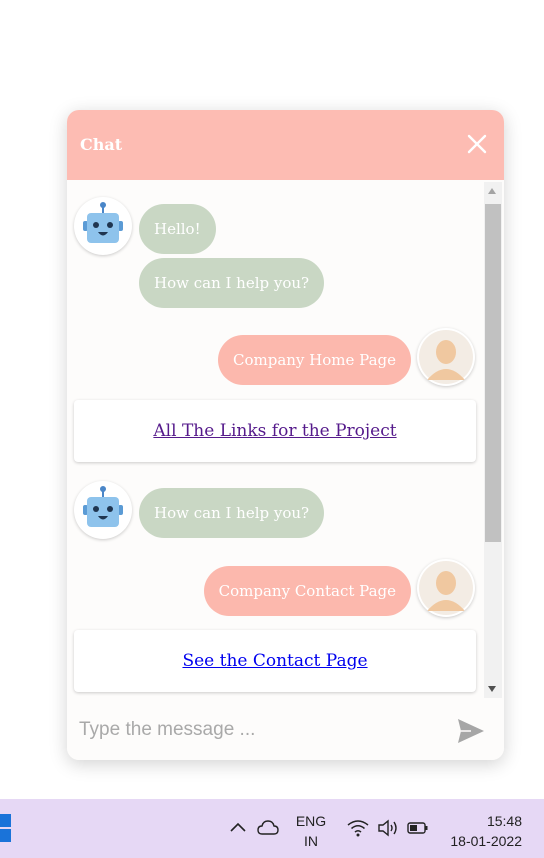 The height and width of the screenshot is (858, 544). Describe the element at coordinates (285, 145) in the screenshot. I see `chat-header: Chat` at that location.